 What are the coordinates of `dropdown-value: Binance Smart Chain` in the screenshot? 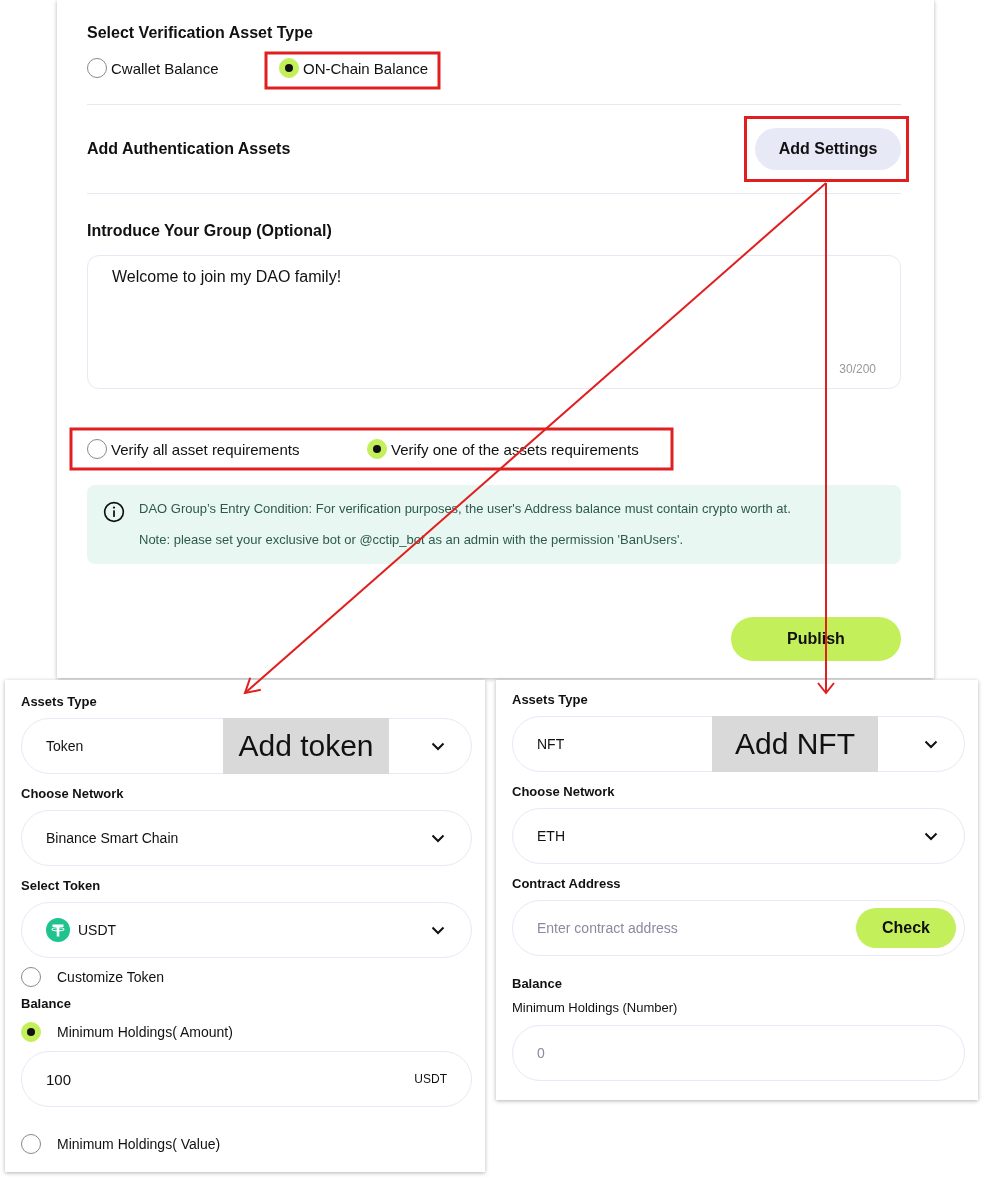 It's located at (112, 838).